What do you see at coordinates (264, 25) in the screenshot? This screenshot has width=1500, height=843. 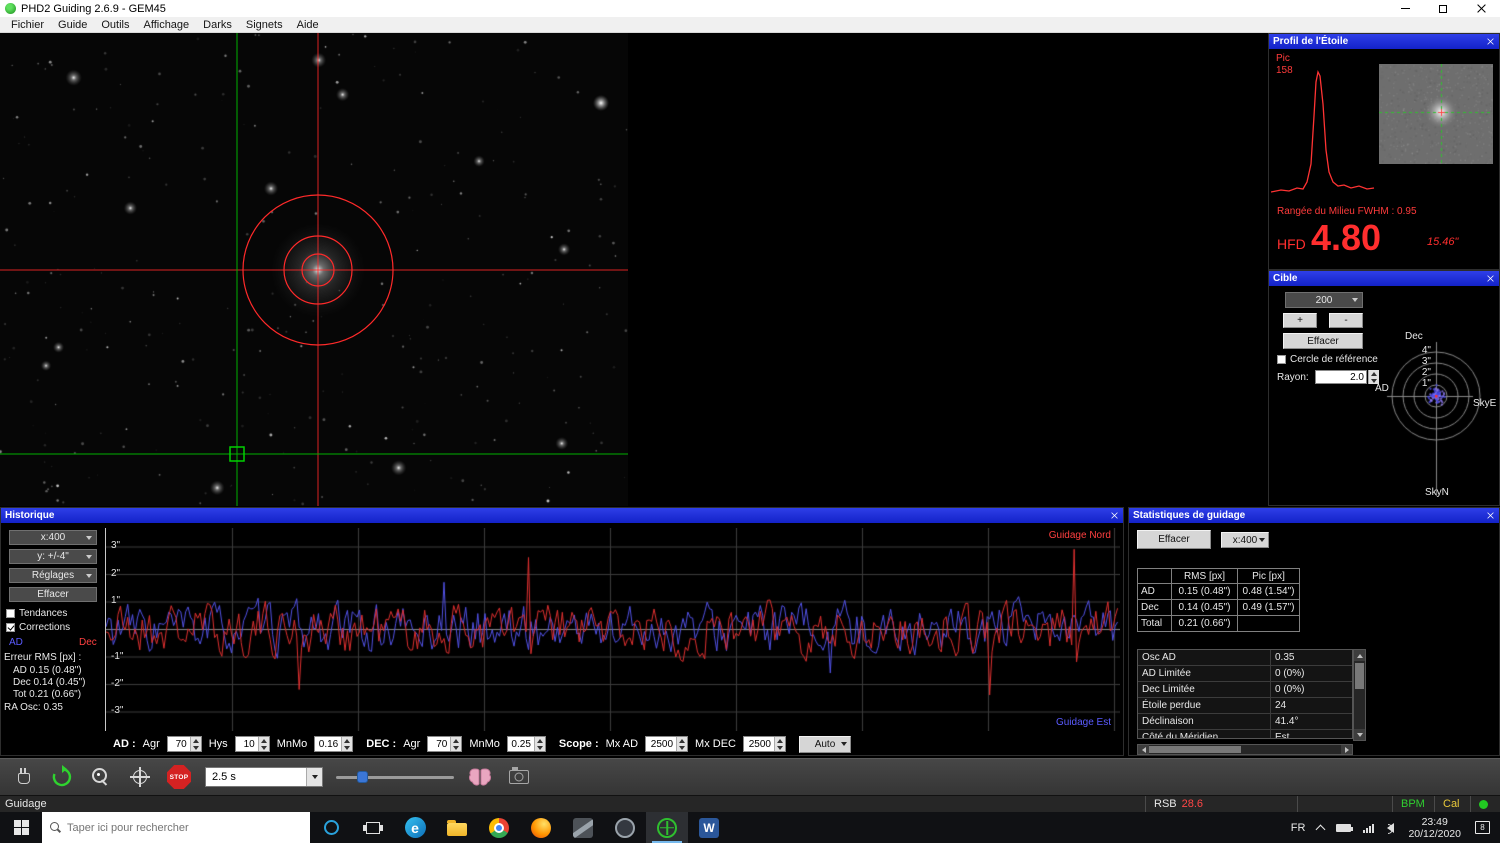 I see `menu-signets: Signets` at bounding box center [264, 25].